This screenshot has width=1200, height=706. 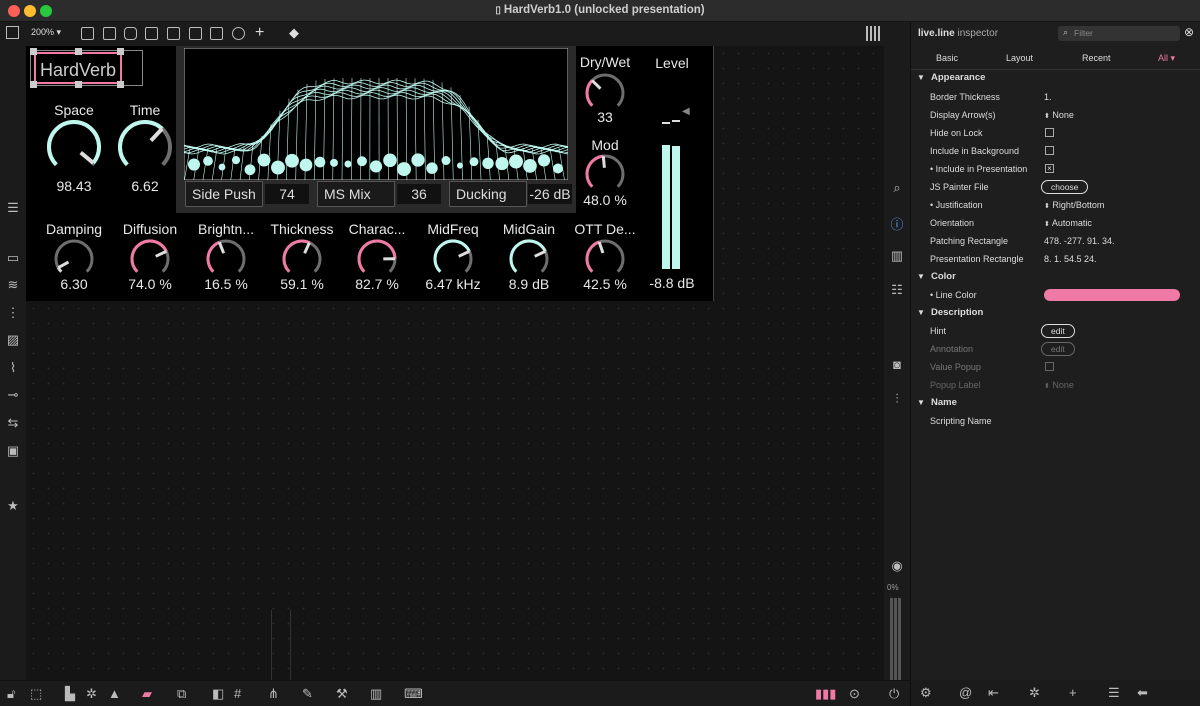 I want to click on keyboard-icon: ⌨, so click(x=413, y=694).